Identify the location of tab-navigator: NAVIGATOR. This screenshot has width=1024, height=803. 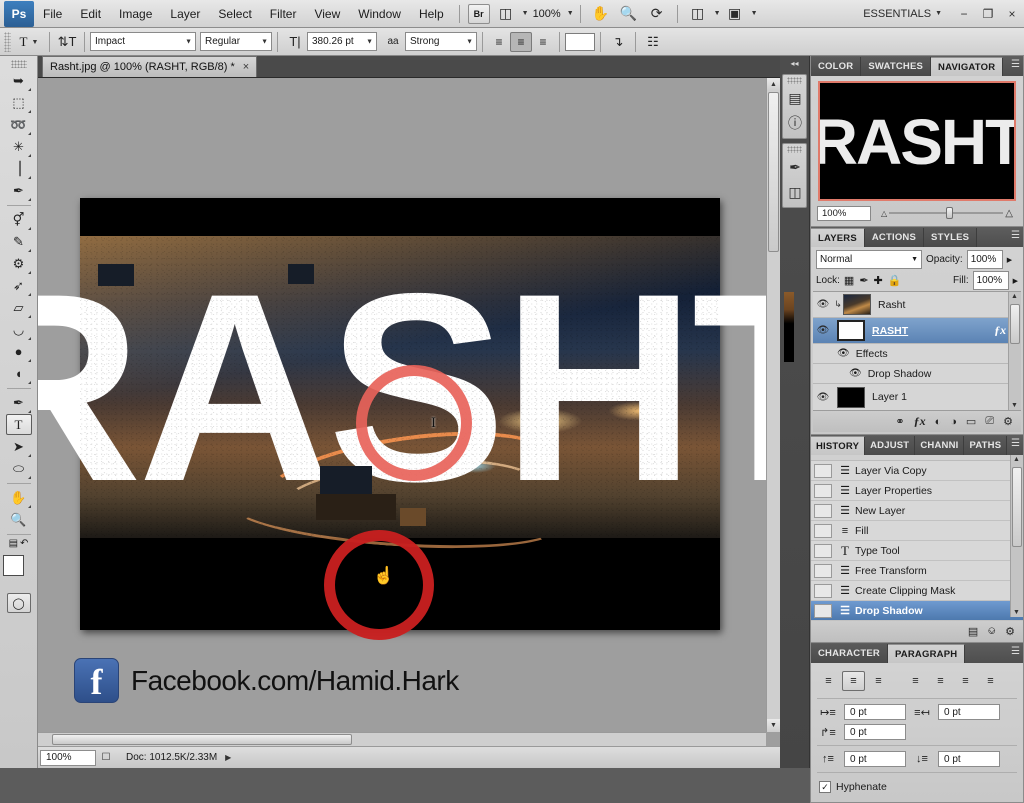
(967, 66).